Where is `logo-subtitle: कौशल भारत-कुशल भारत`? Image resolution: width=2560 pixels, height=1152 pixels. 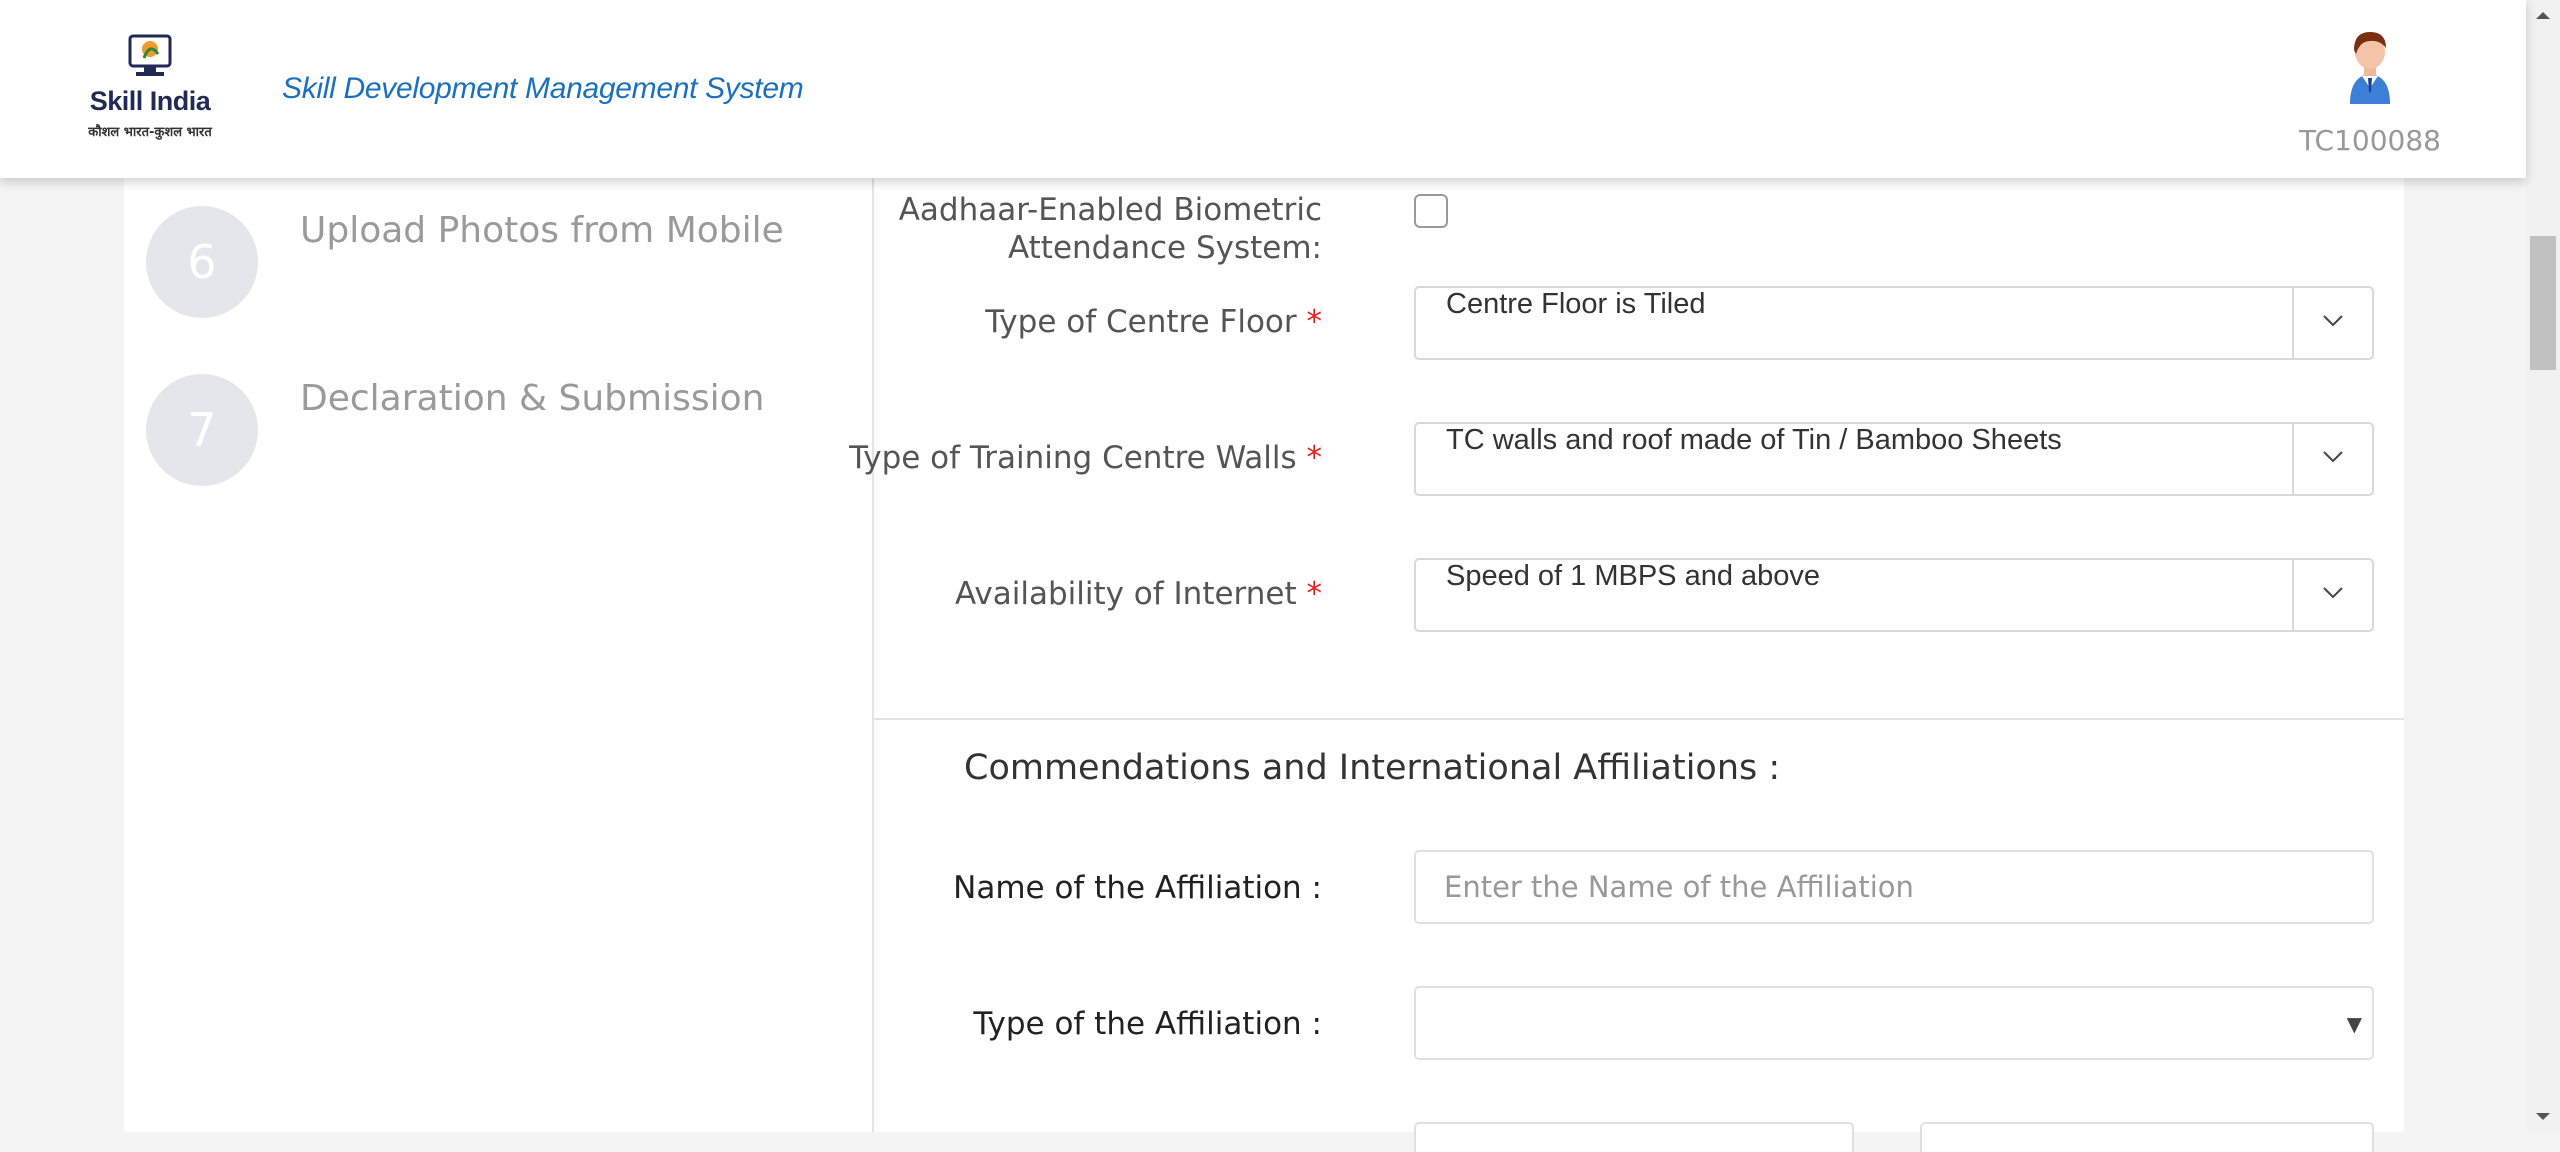 logo-subtitle: कौशल भारत-कुशल भारत is located at coordinates (150, 132).